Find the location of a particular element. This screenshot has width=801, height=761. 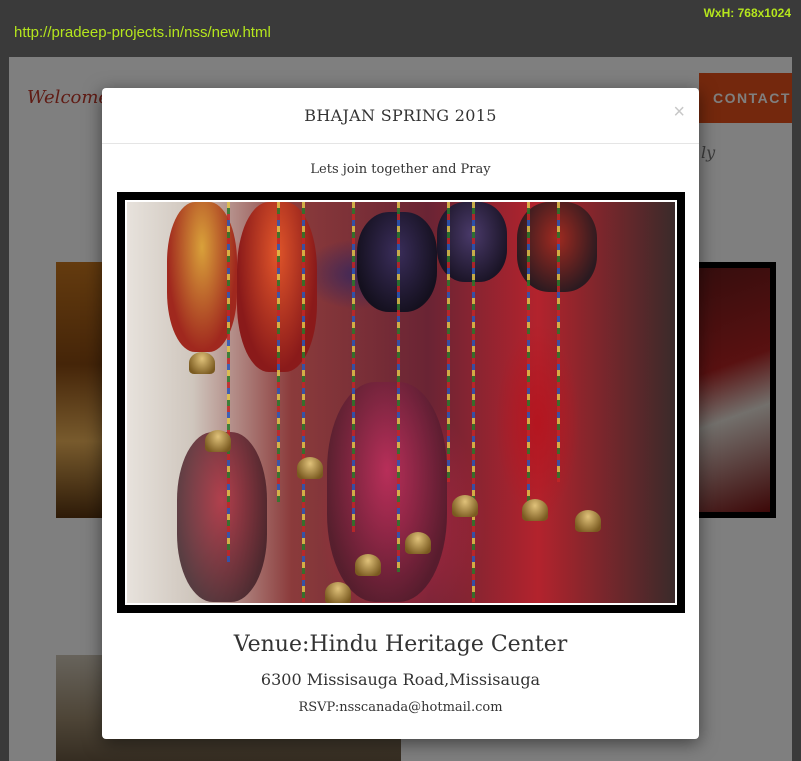

modal-header: BHAJAN SPRING 2015 × is located at coordinates (400, 116).